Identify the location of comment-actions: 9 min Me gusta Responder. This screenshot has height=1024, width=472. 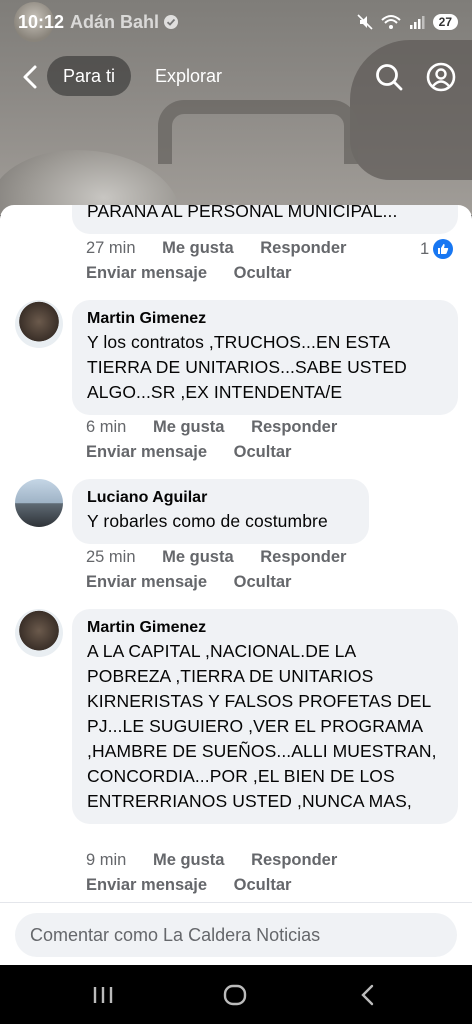
(222, 860).